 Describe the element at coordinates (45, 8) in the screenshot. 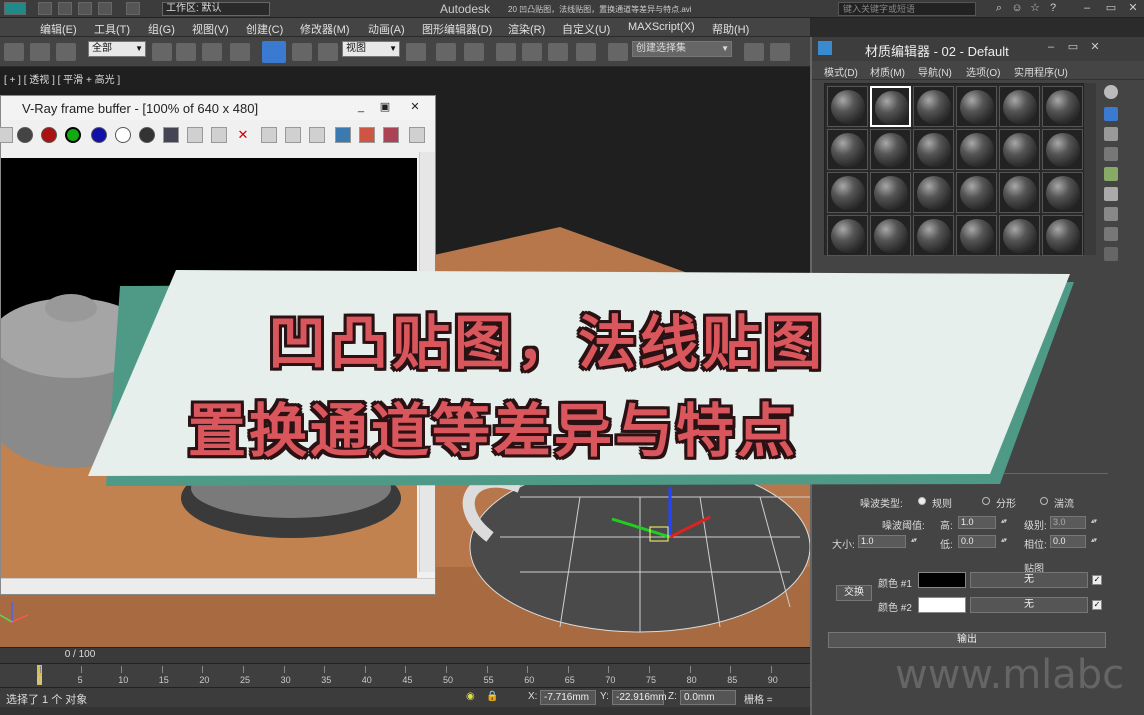

I see `new-file-icon` at that location.